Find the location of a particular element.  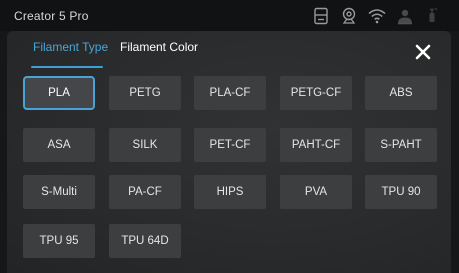

filament-option-asa: ASA is located at coordinates (59, 145).